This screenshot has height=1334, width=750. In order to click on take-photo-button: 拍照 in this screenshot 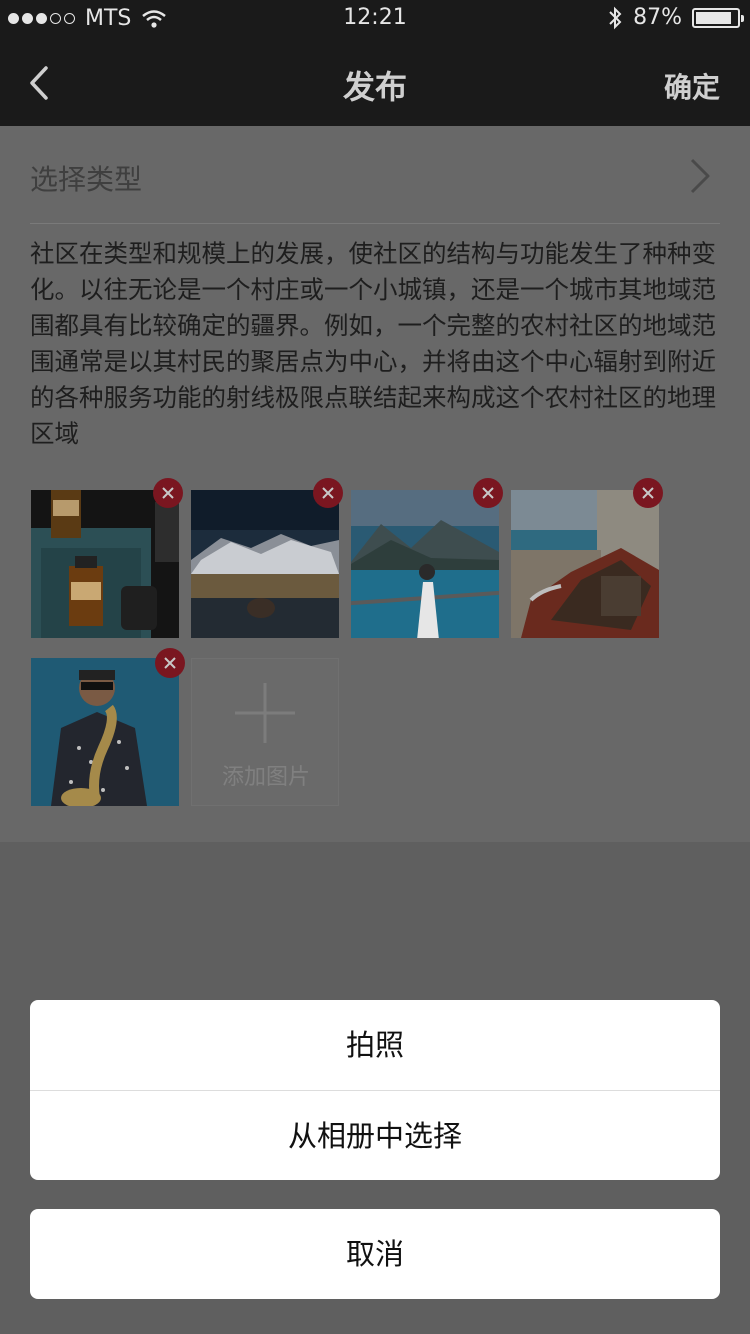, I will do `click(375, 1045)`.